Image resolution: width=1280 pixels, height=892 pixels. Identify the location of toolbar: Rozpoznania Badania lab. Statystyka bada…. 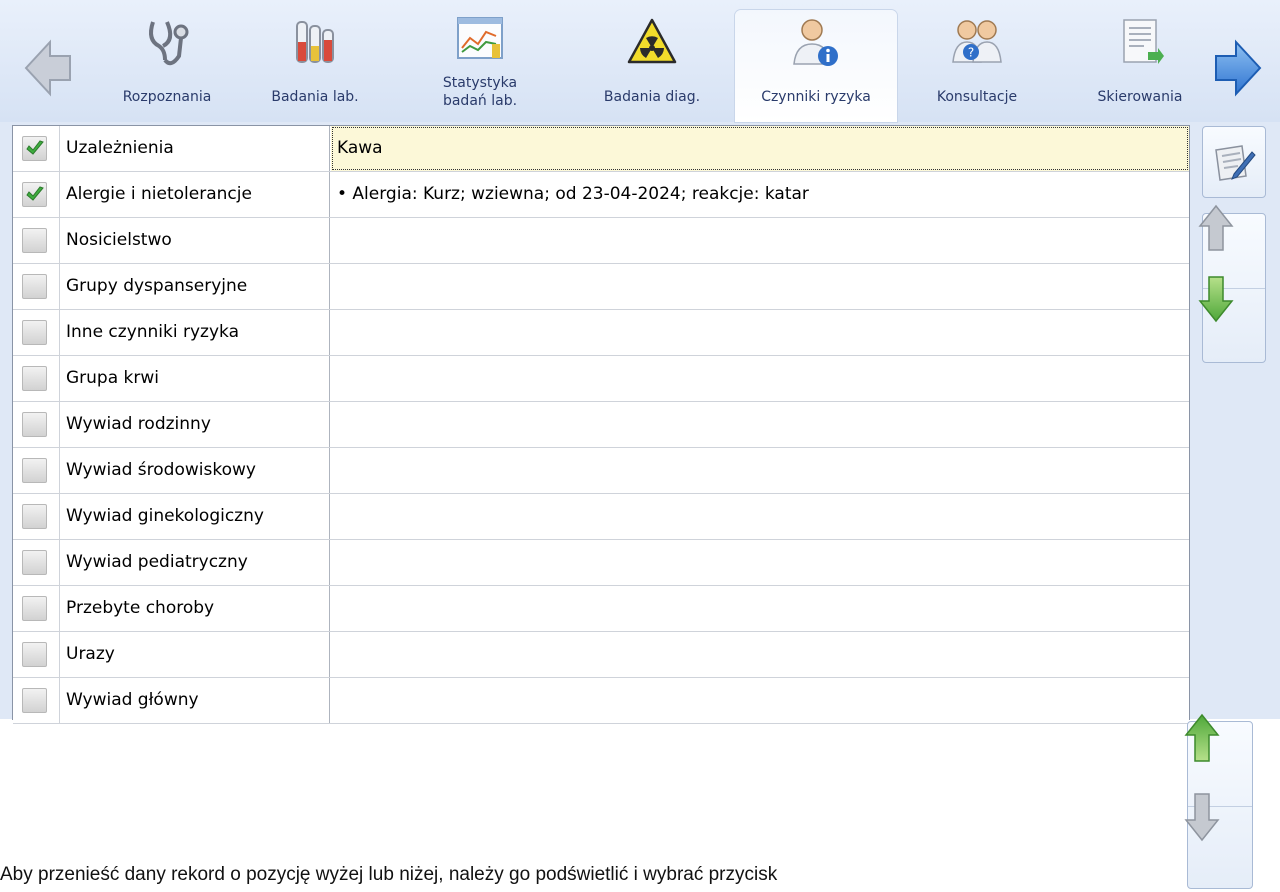
(640, 61).